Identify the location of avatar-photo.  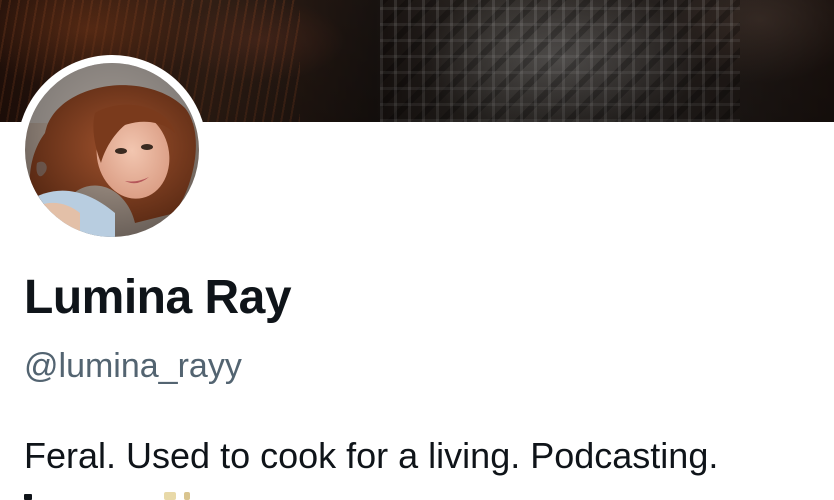
(112, 150).